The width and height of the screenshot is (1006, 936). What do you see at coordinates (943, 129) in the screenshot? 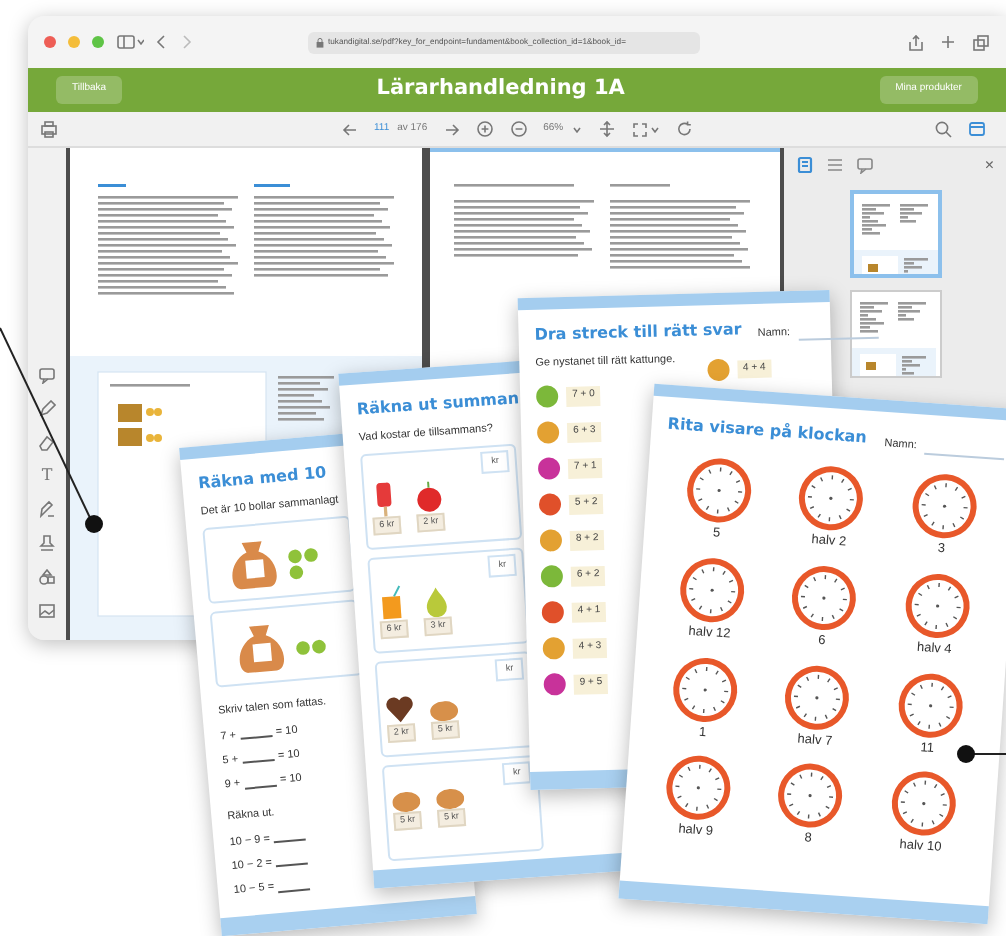
I see `search-icon` at bounding box center [943, 129].